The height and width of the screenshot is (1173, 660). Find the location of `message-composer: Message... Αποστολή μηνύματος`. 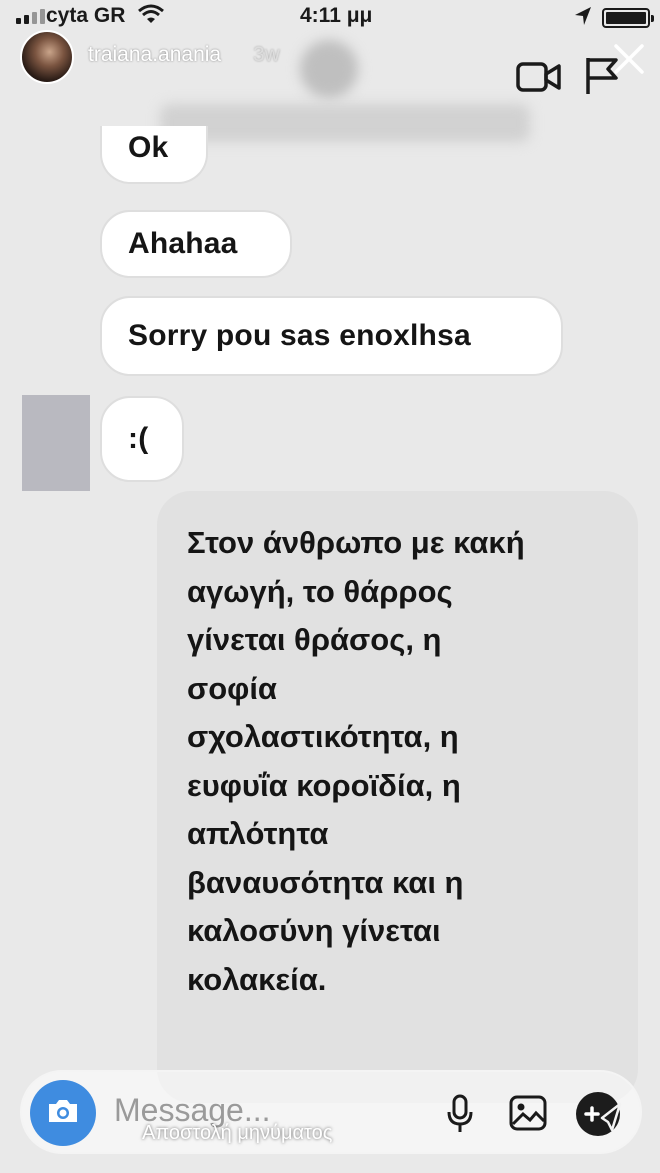

message-composer: Message... Αποστολή μηνύματος is located at coordinates (331, 1112).